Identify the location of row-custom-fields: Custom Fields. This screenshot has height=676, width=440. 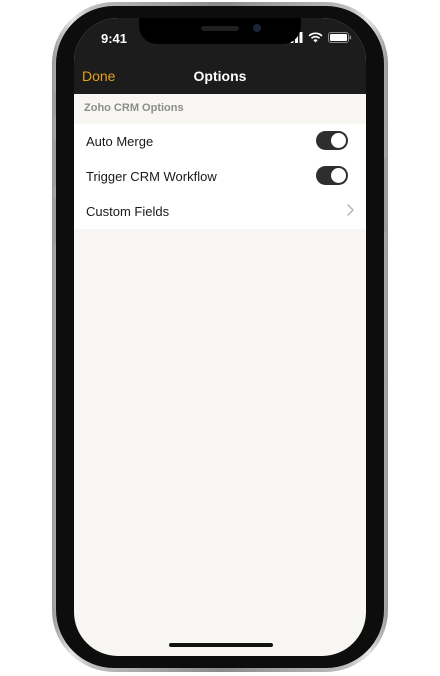
(220, 211).